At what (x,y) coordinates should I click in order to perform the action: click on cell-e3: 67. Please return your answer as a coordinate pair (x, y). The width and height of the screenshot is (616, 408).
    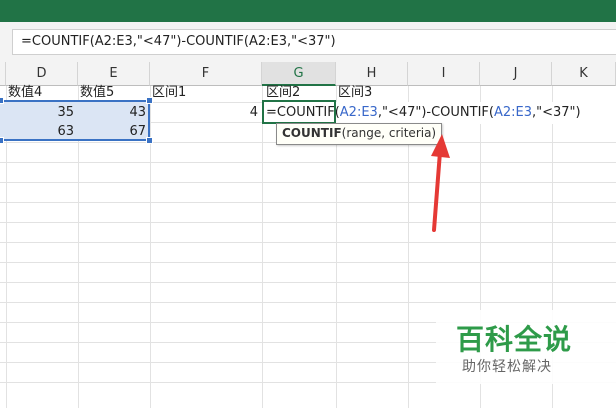
    Looking at the image, I should click on (112, 132).